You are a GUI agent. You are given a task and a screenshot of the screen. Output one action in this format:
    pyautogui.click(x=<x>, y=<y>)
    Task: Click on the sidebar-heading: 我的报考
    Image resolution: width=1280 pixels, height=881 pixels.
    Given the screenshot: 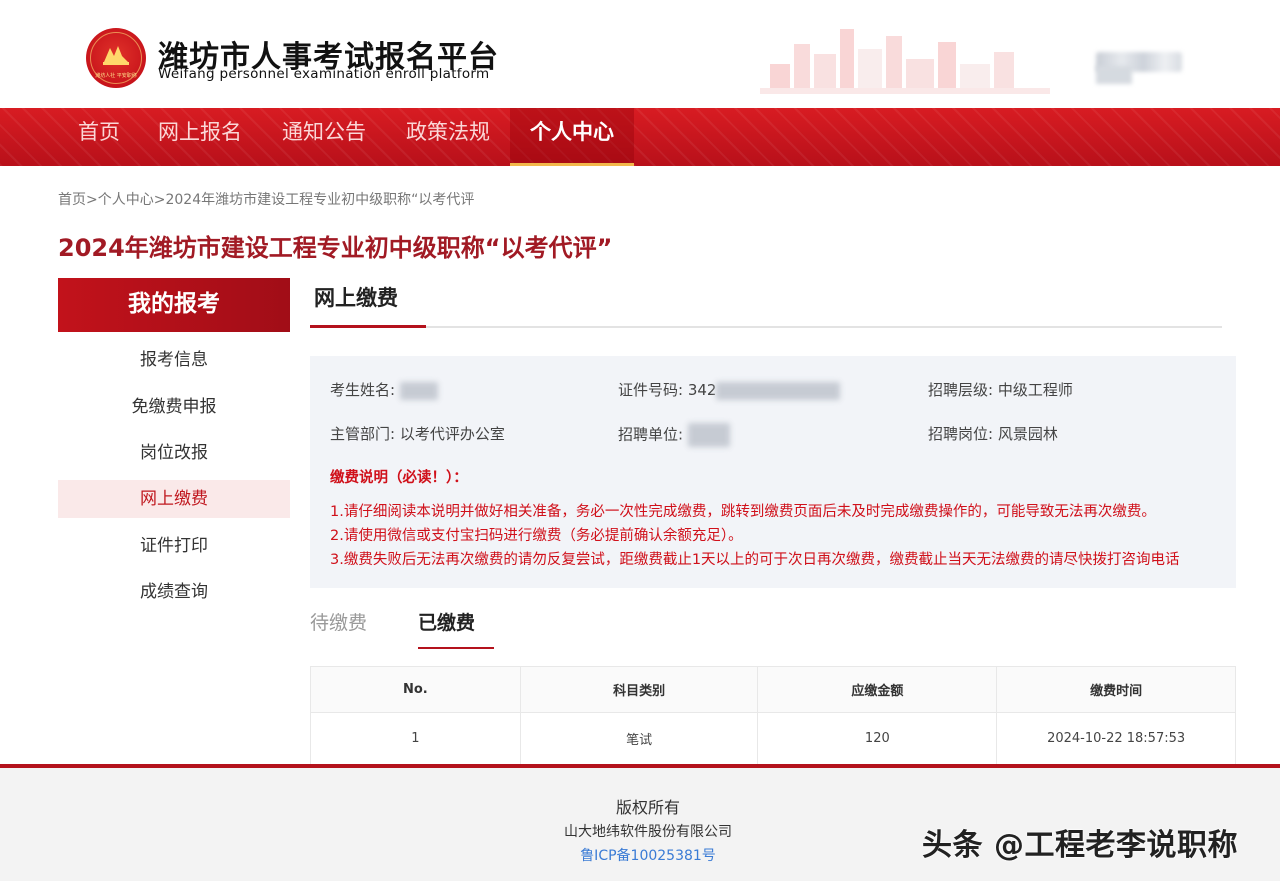 What is the action you would take?
    pyautogui.click(x=174, y=305)
    